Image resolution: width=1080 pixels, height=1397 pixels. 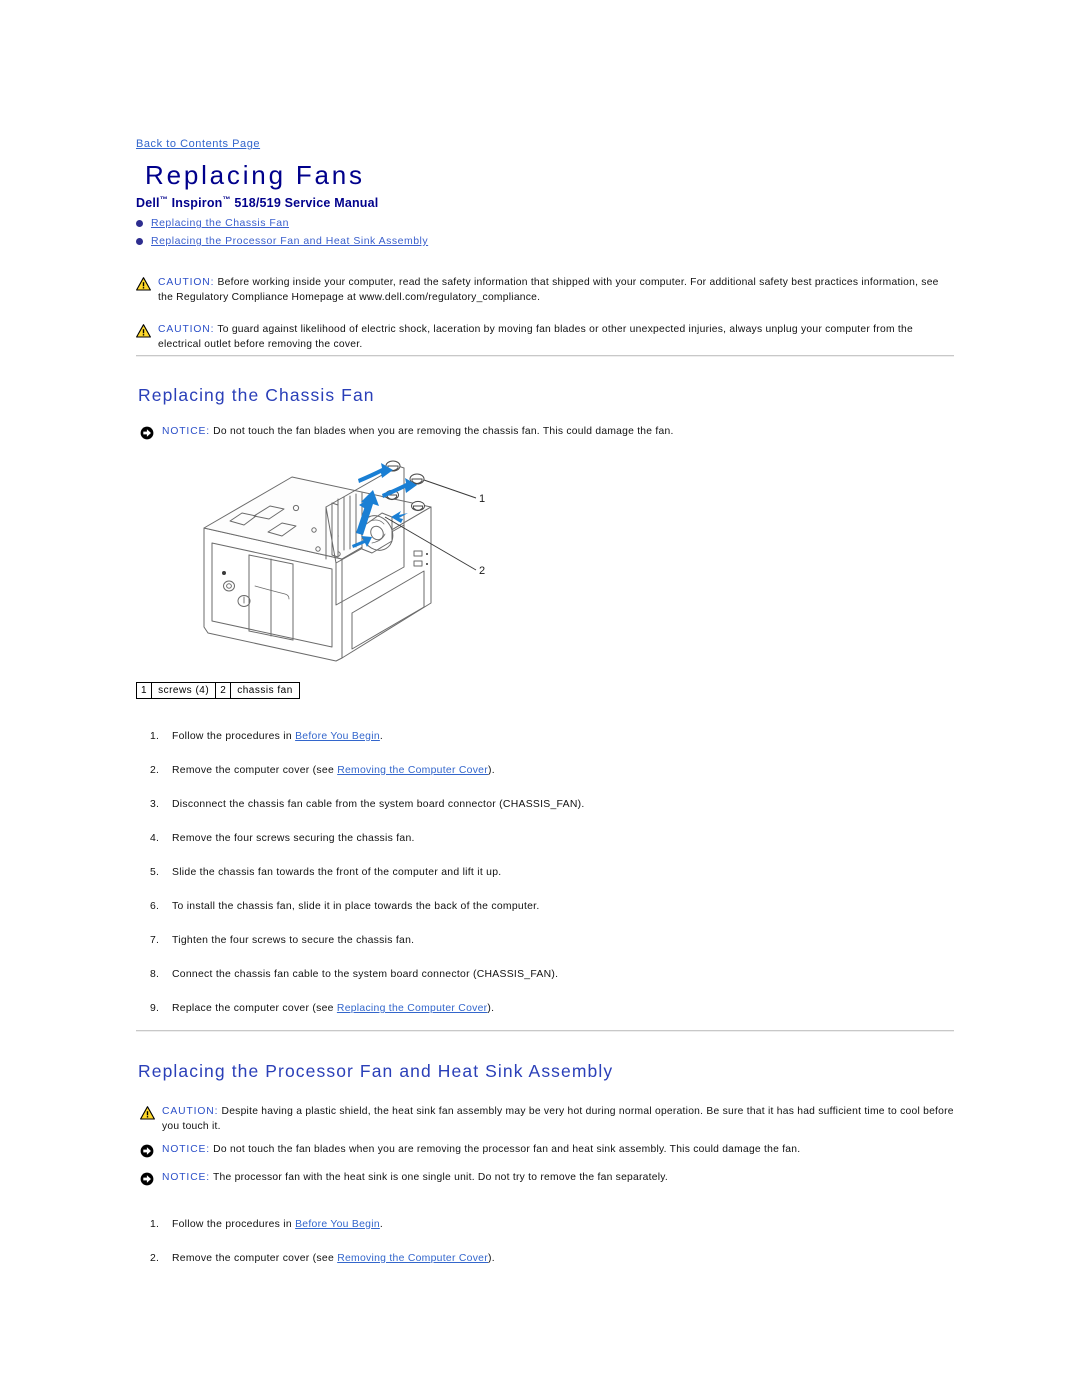 What do you see at coordinates (304, 203) in the screenshot?
I see `subtitle-model: 518/519 Service Manual` at bounding box center [304, 203].